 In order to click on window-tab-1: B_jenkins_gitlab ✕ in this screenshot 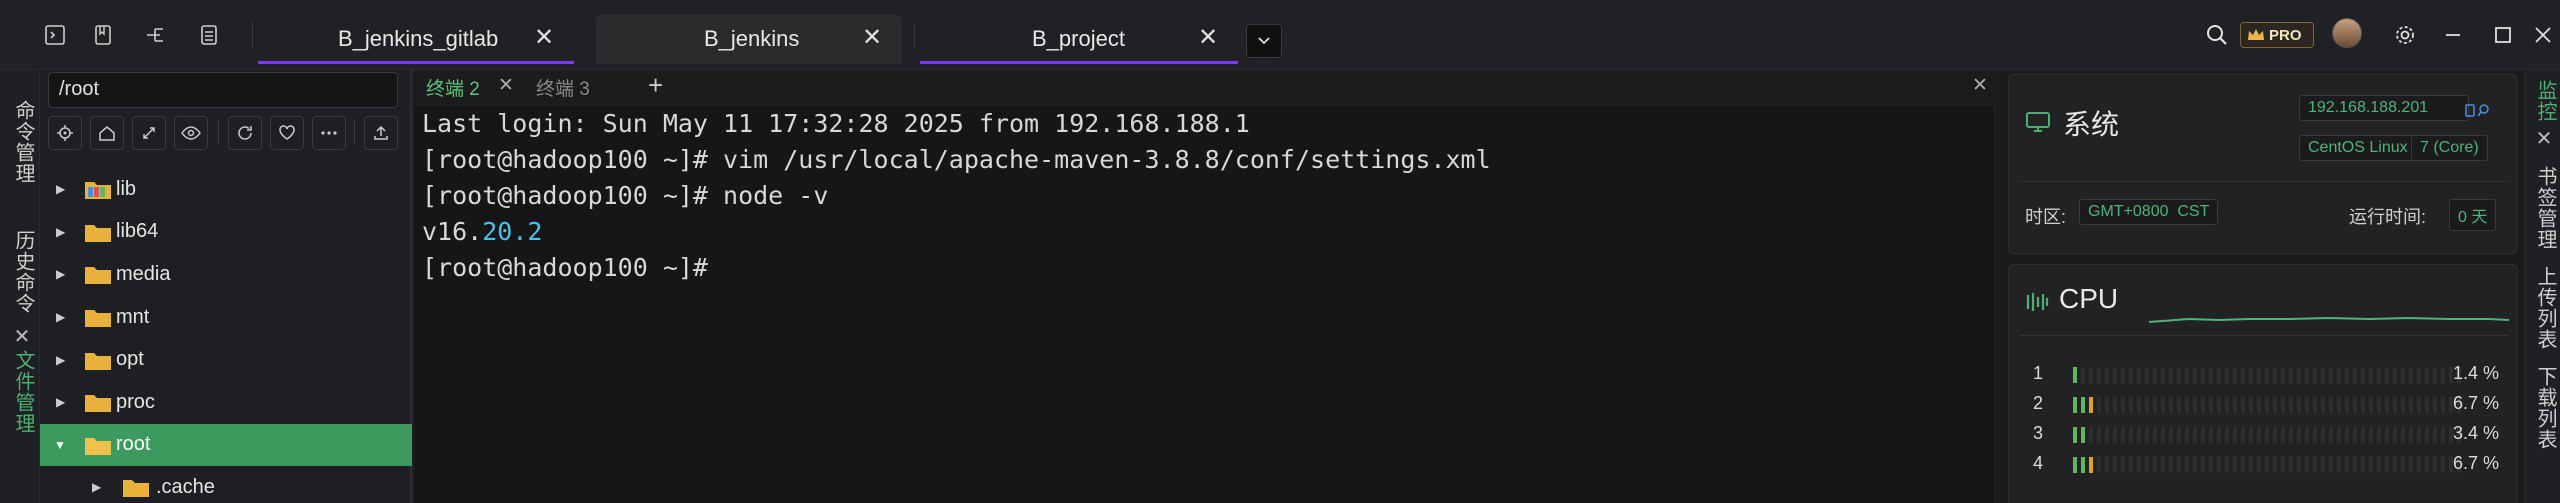, I will do `click(416, 39)`.